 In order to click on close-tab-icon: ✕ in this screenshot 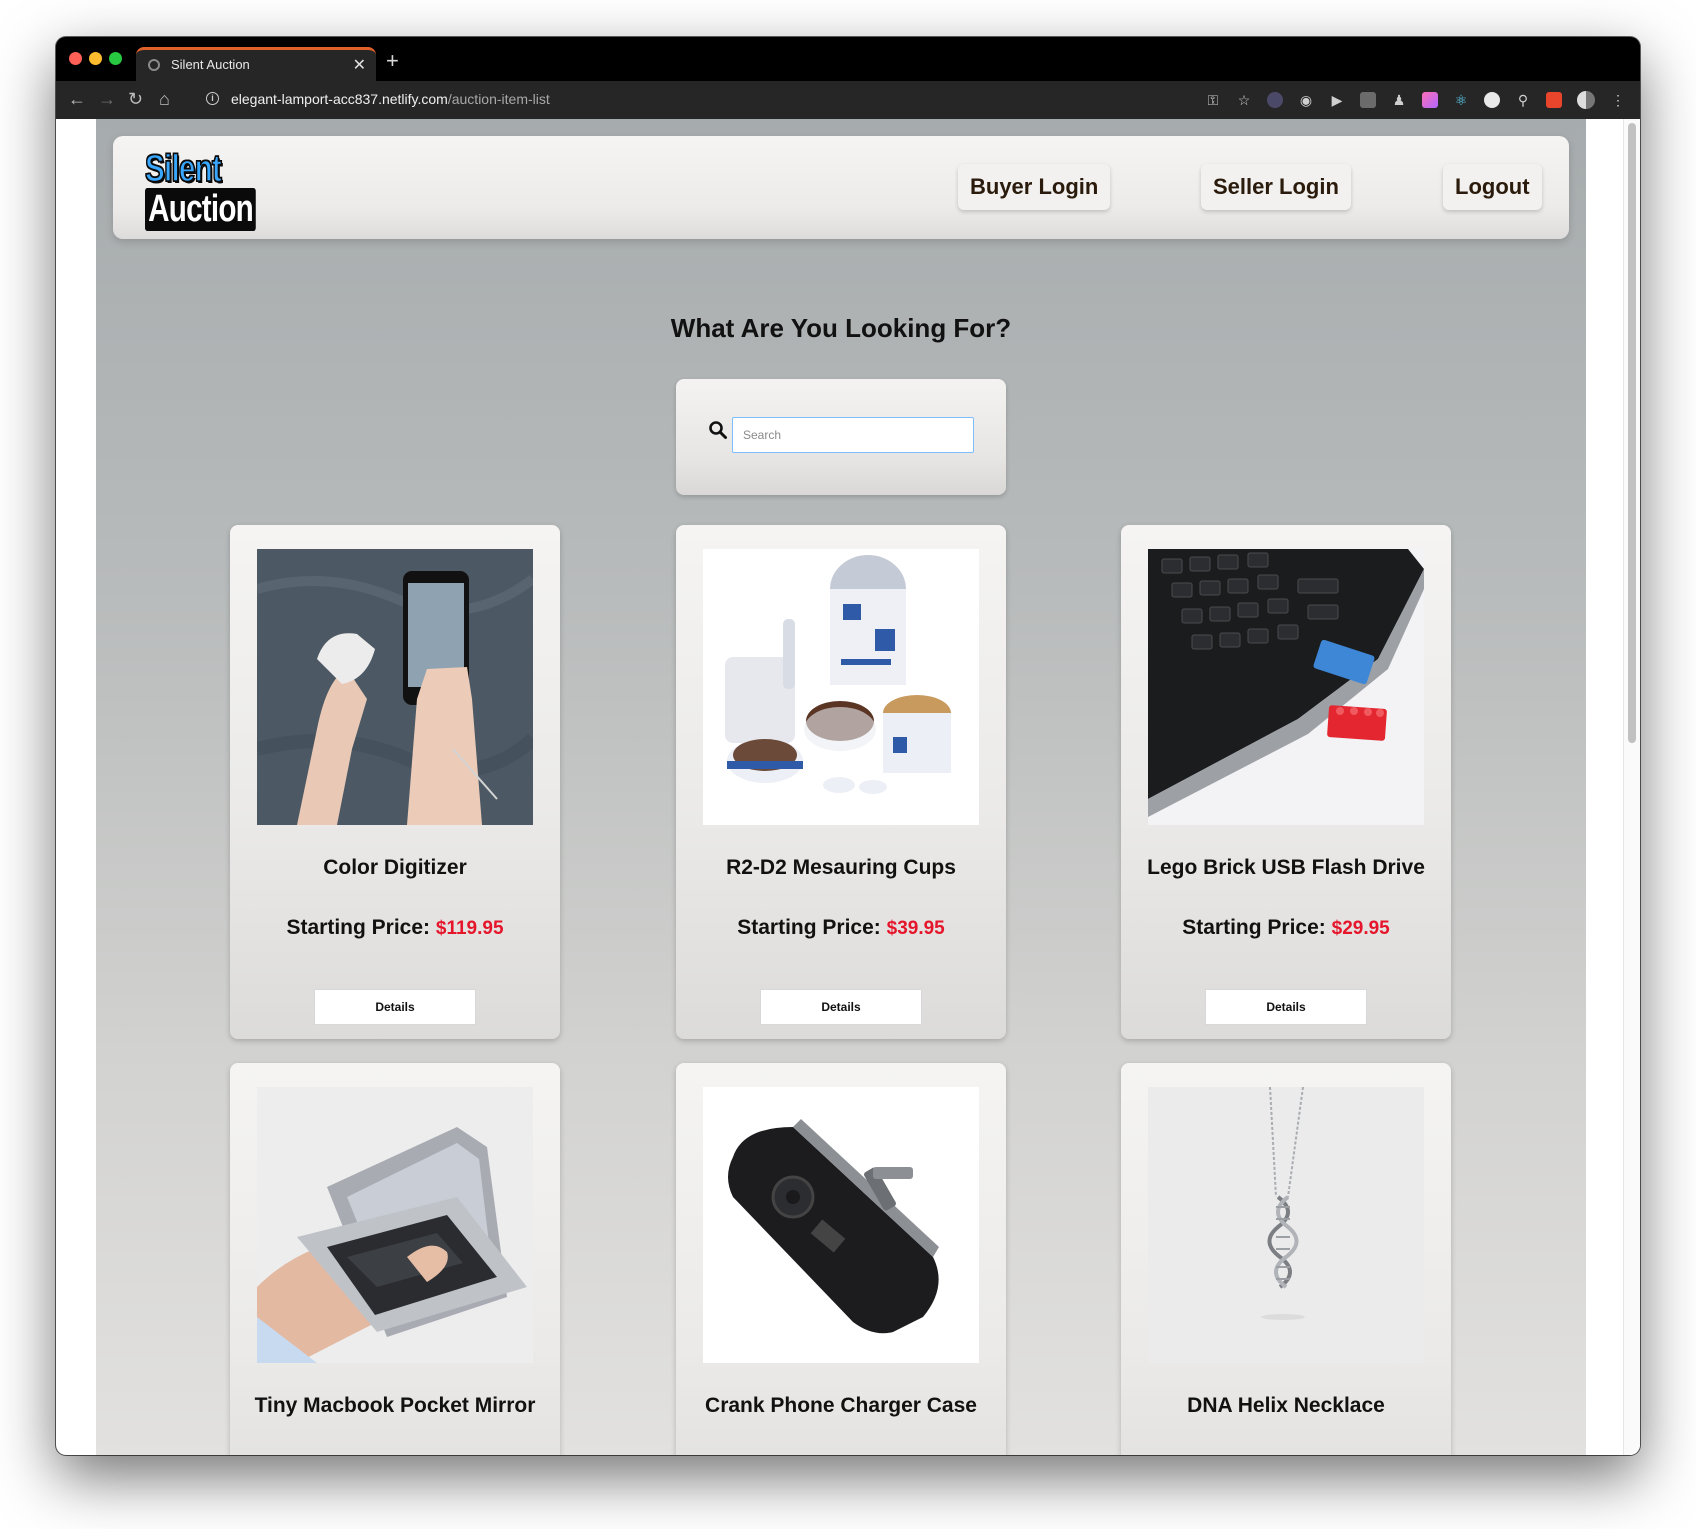, I will do `click(359, 65)`.